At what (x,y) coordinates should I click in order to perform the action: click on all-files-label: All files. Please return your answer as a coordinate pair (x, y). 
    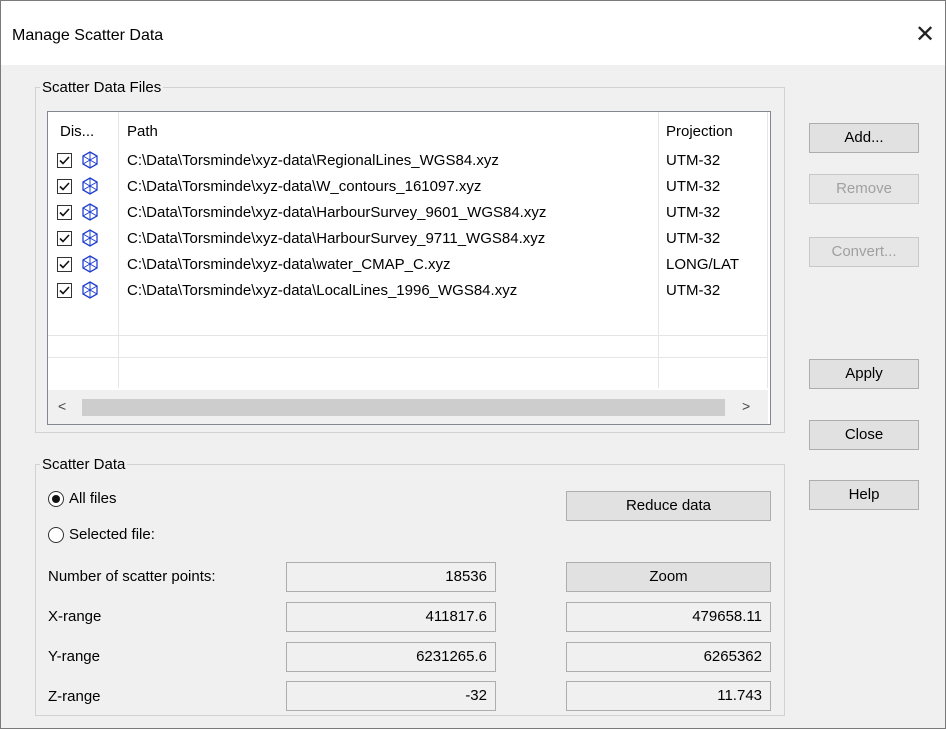
    Looking at the image, I should click on (93, 498).